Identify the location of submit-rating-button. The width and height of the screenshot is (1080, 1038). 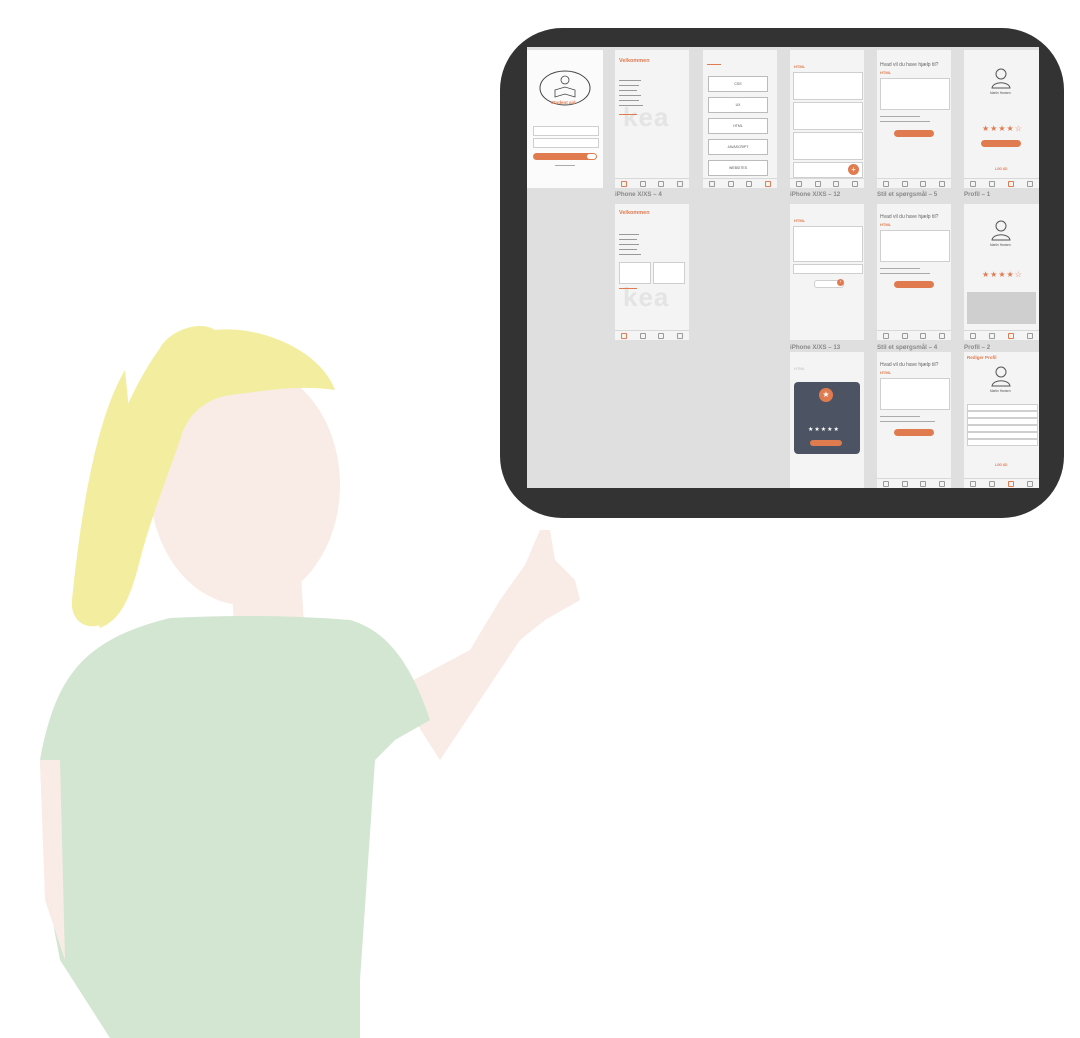
(826, 443).